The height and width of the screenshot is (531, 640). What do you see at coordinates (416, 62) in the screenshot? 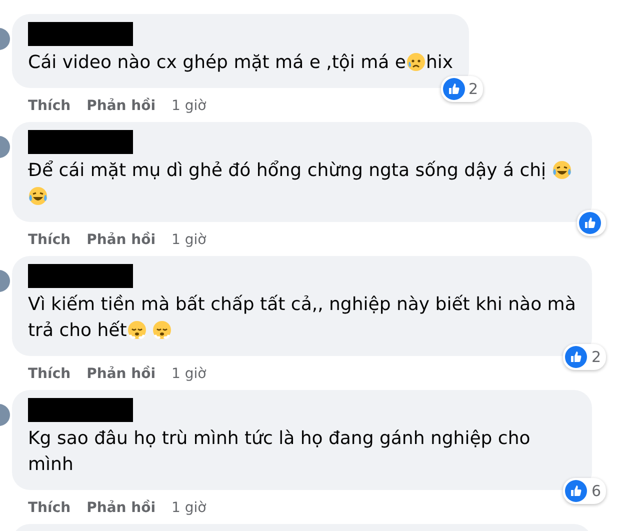
I see `sad-face-icon` at bounding box center [416, 62].